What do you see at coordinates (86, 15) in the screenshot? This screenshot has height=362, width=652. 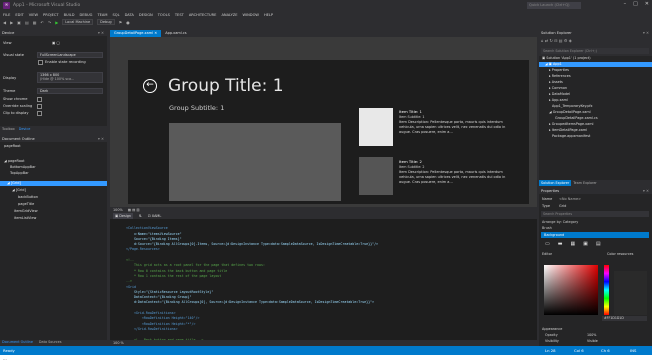 I see `menu-debug: DEBUG` at bounding box center [86, 15].